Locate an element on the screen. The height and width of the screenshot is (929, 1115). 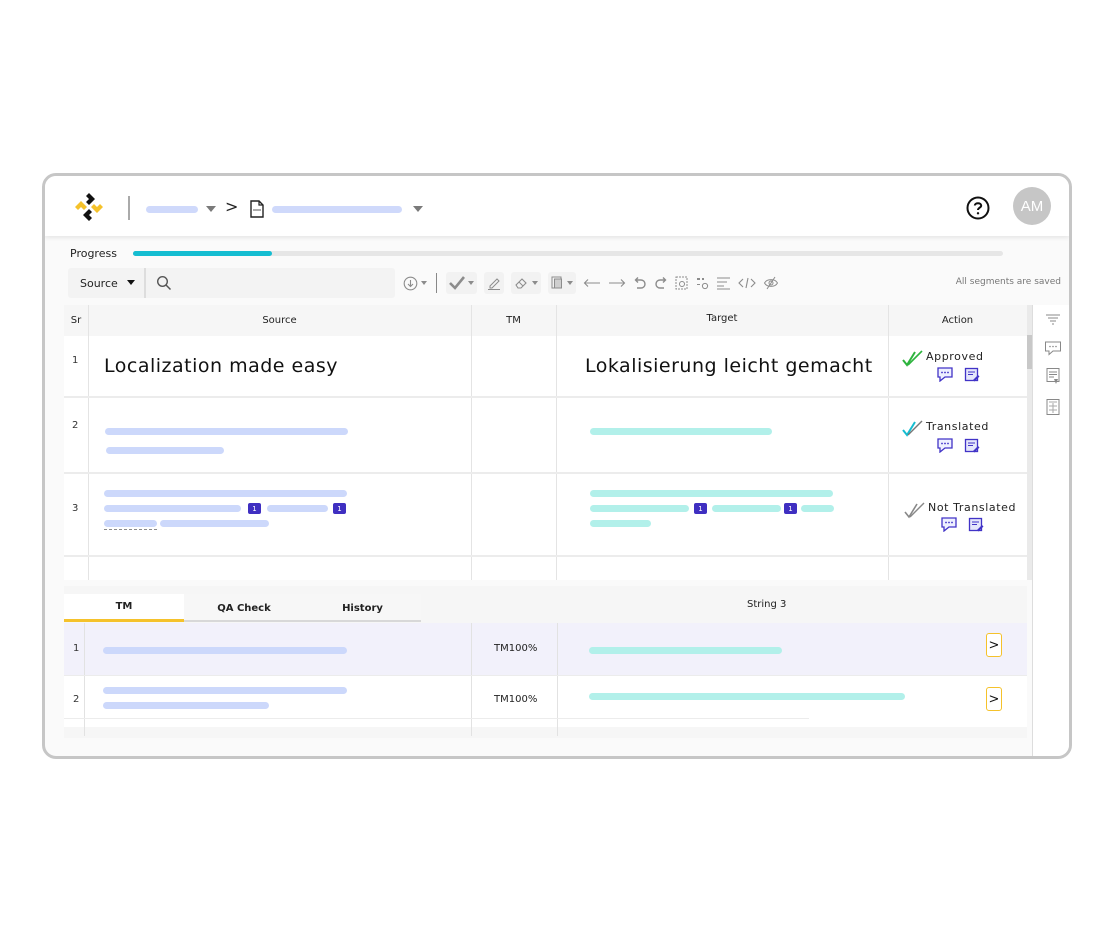
download-button is located at coordinates (415, 283).